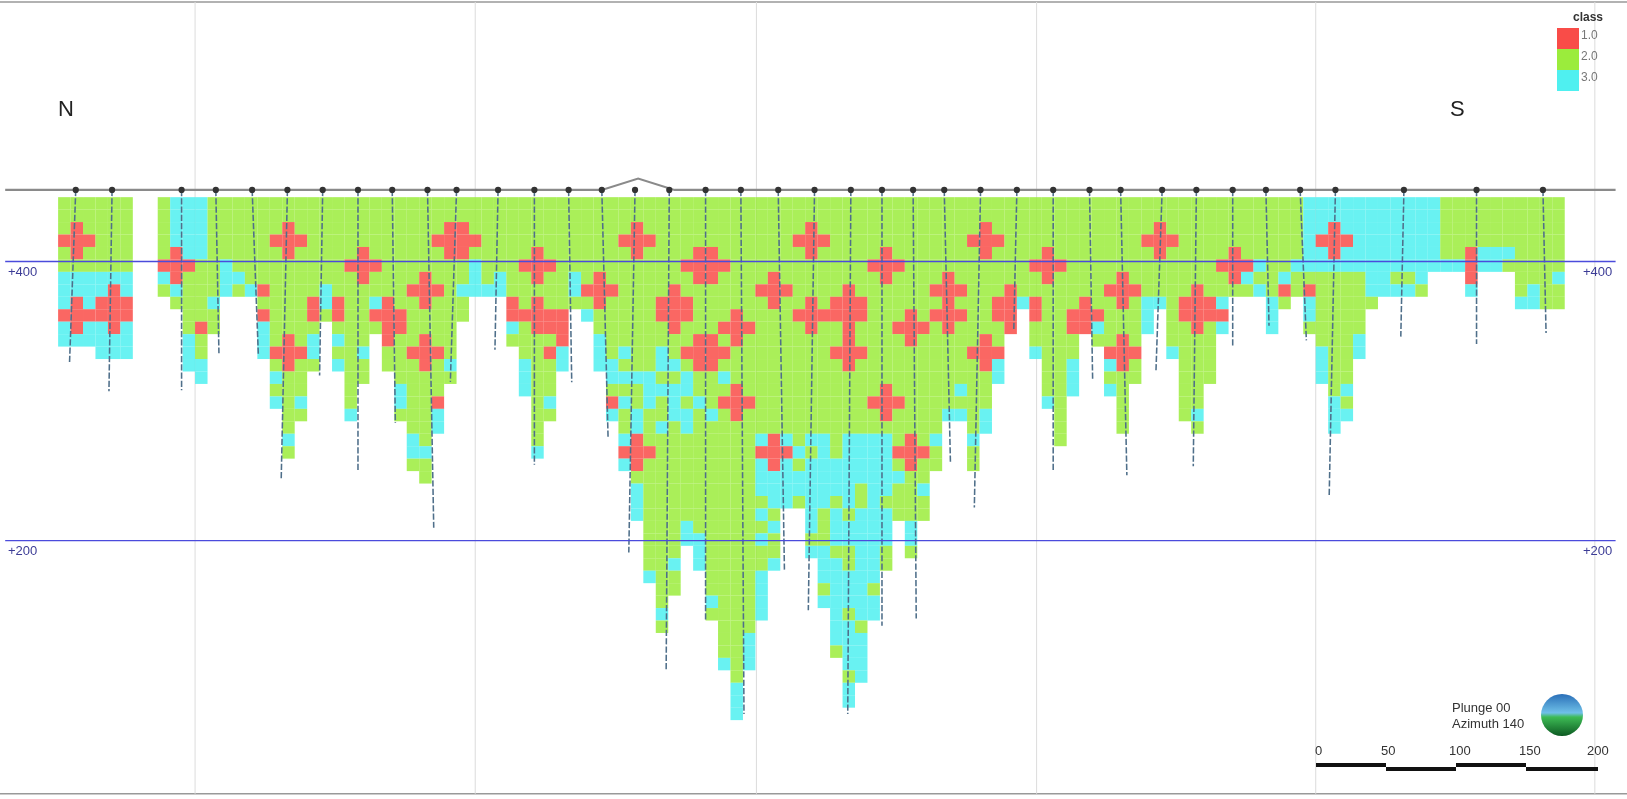  What do you see at coordinates (1460, 750) in the screenshot?
I see `scale-tick-label: 100` at bounding box center [1460, 750].